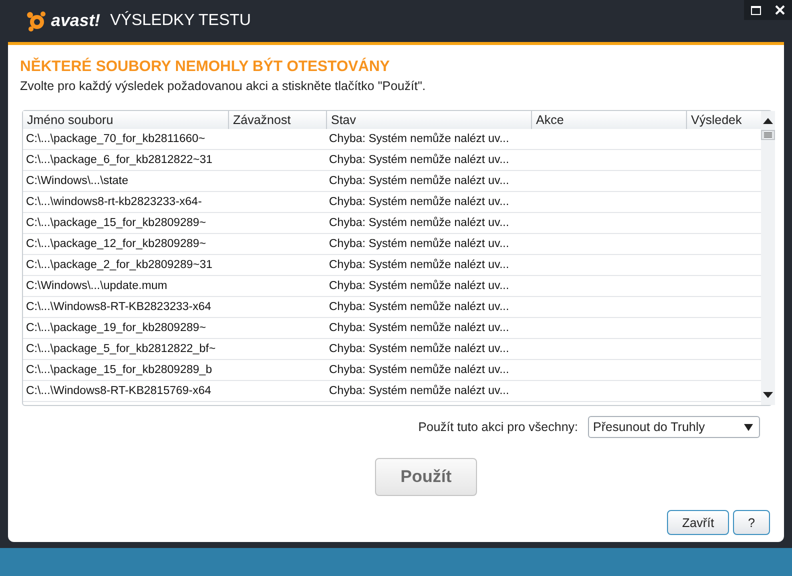 This screenshot has width=792, height=576. Describe the element at coordinates (118, 307) in the screenshot. I see `table-cell-text: C:\...\Windows8-RT-KB2823233-x64` at that location.